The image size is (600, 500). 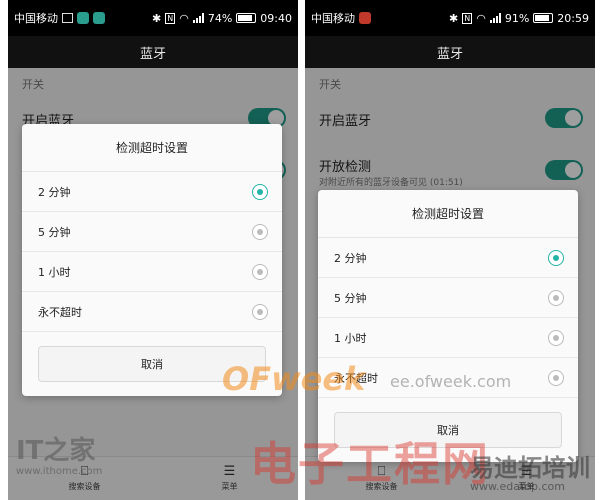 I want to click on status-bar: 中国移动 ✱ N ◠ 74% 09:40, so click(x=153, y=18).